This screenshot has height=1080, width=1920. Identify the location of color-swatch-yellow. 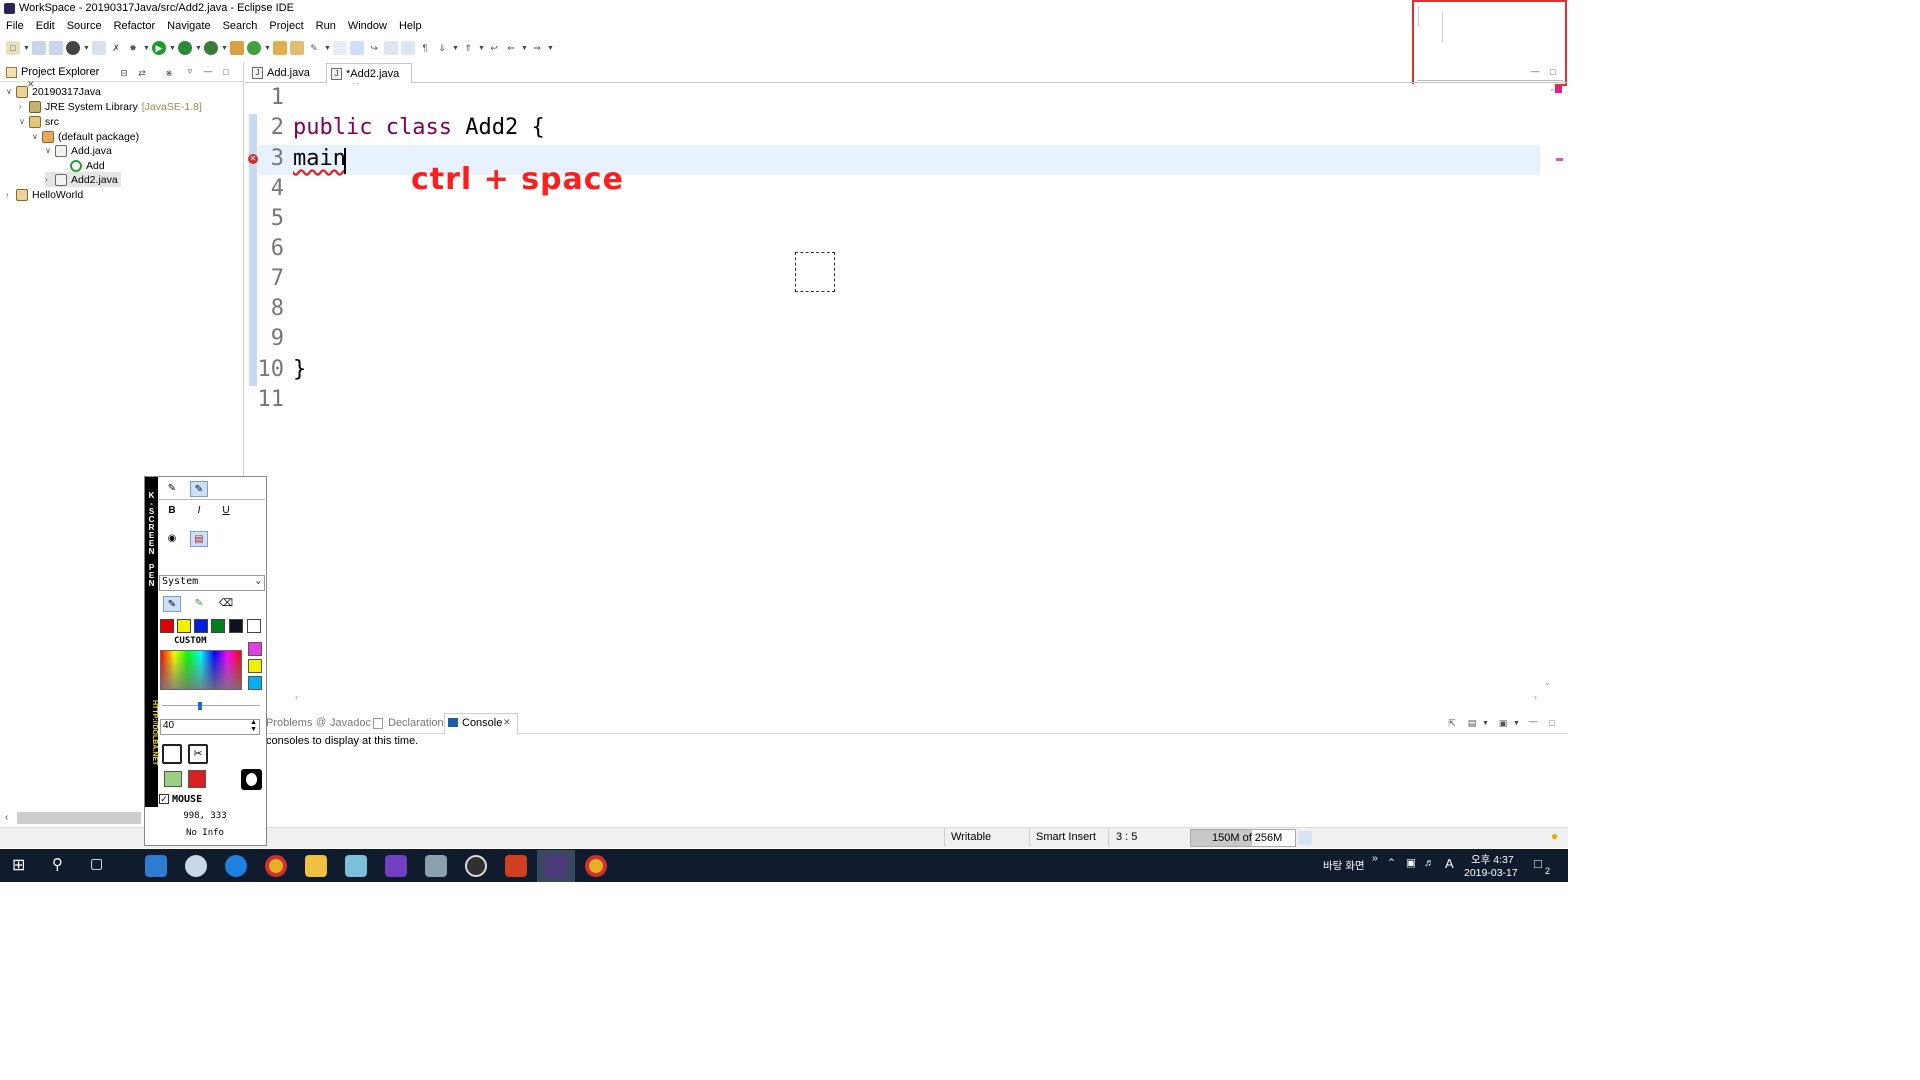
(184, 626).